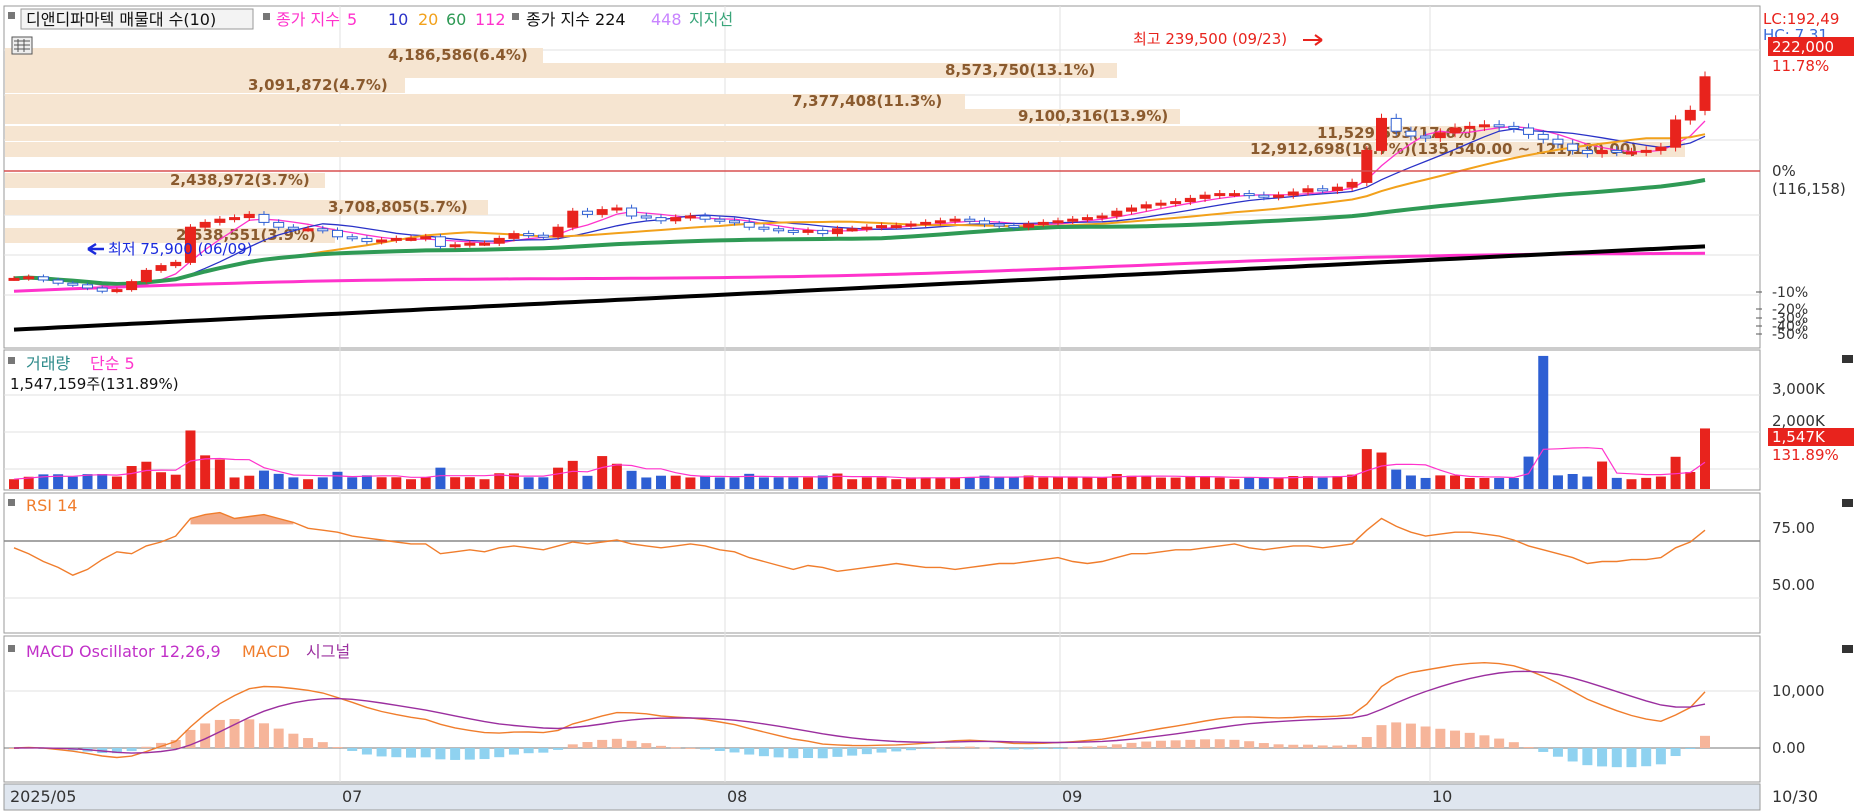 Image resolution: width=1857 pixels, height=812 pixels. Describe the element at coordinates (352, 19) in the screenshot. I see `ma-period-5: 5` at that location.